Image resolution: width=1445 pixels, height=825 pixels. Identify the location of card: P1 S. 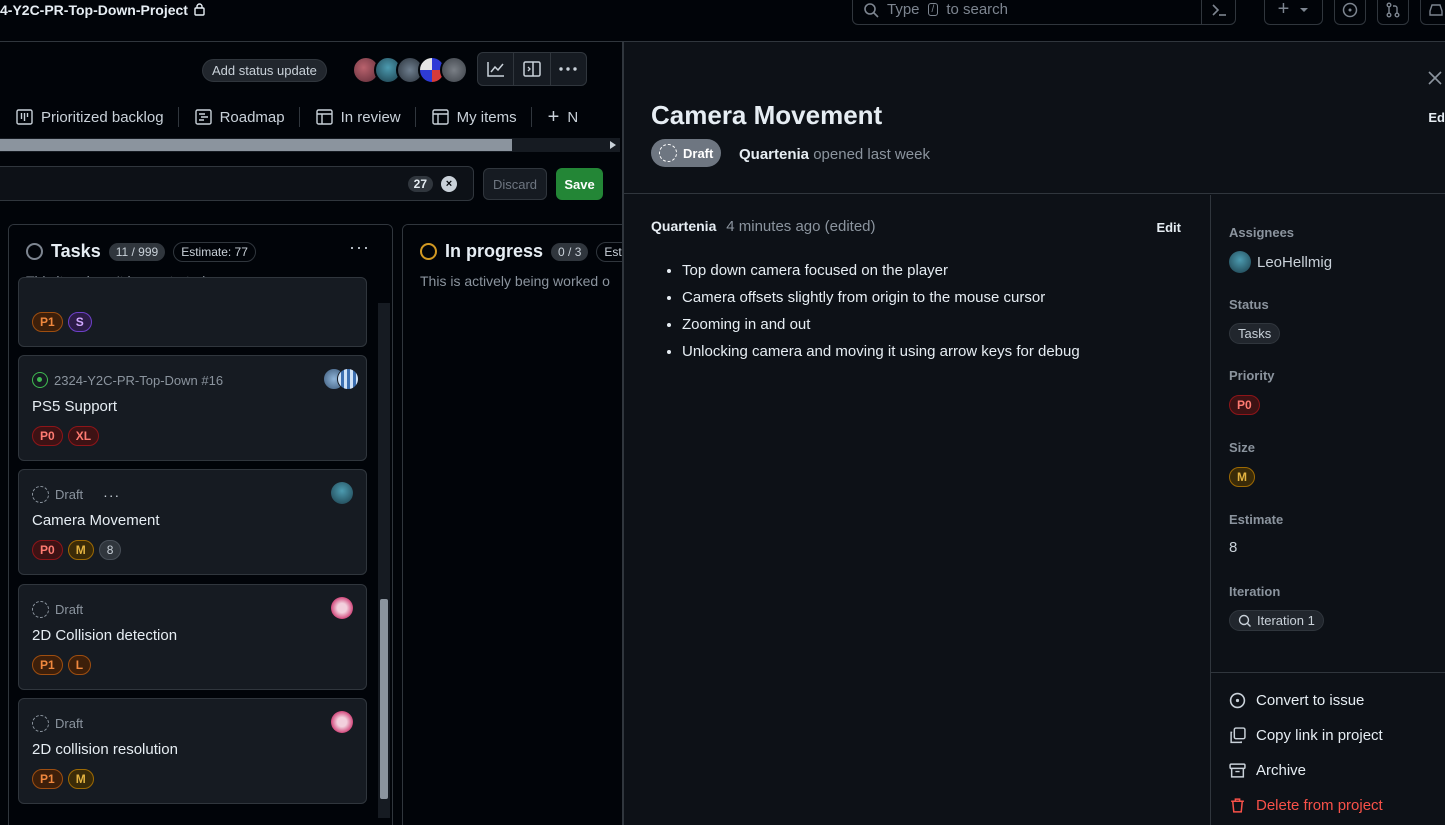
(192, 312).